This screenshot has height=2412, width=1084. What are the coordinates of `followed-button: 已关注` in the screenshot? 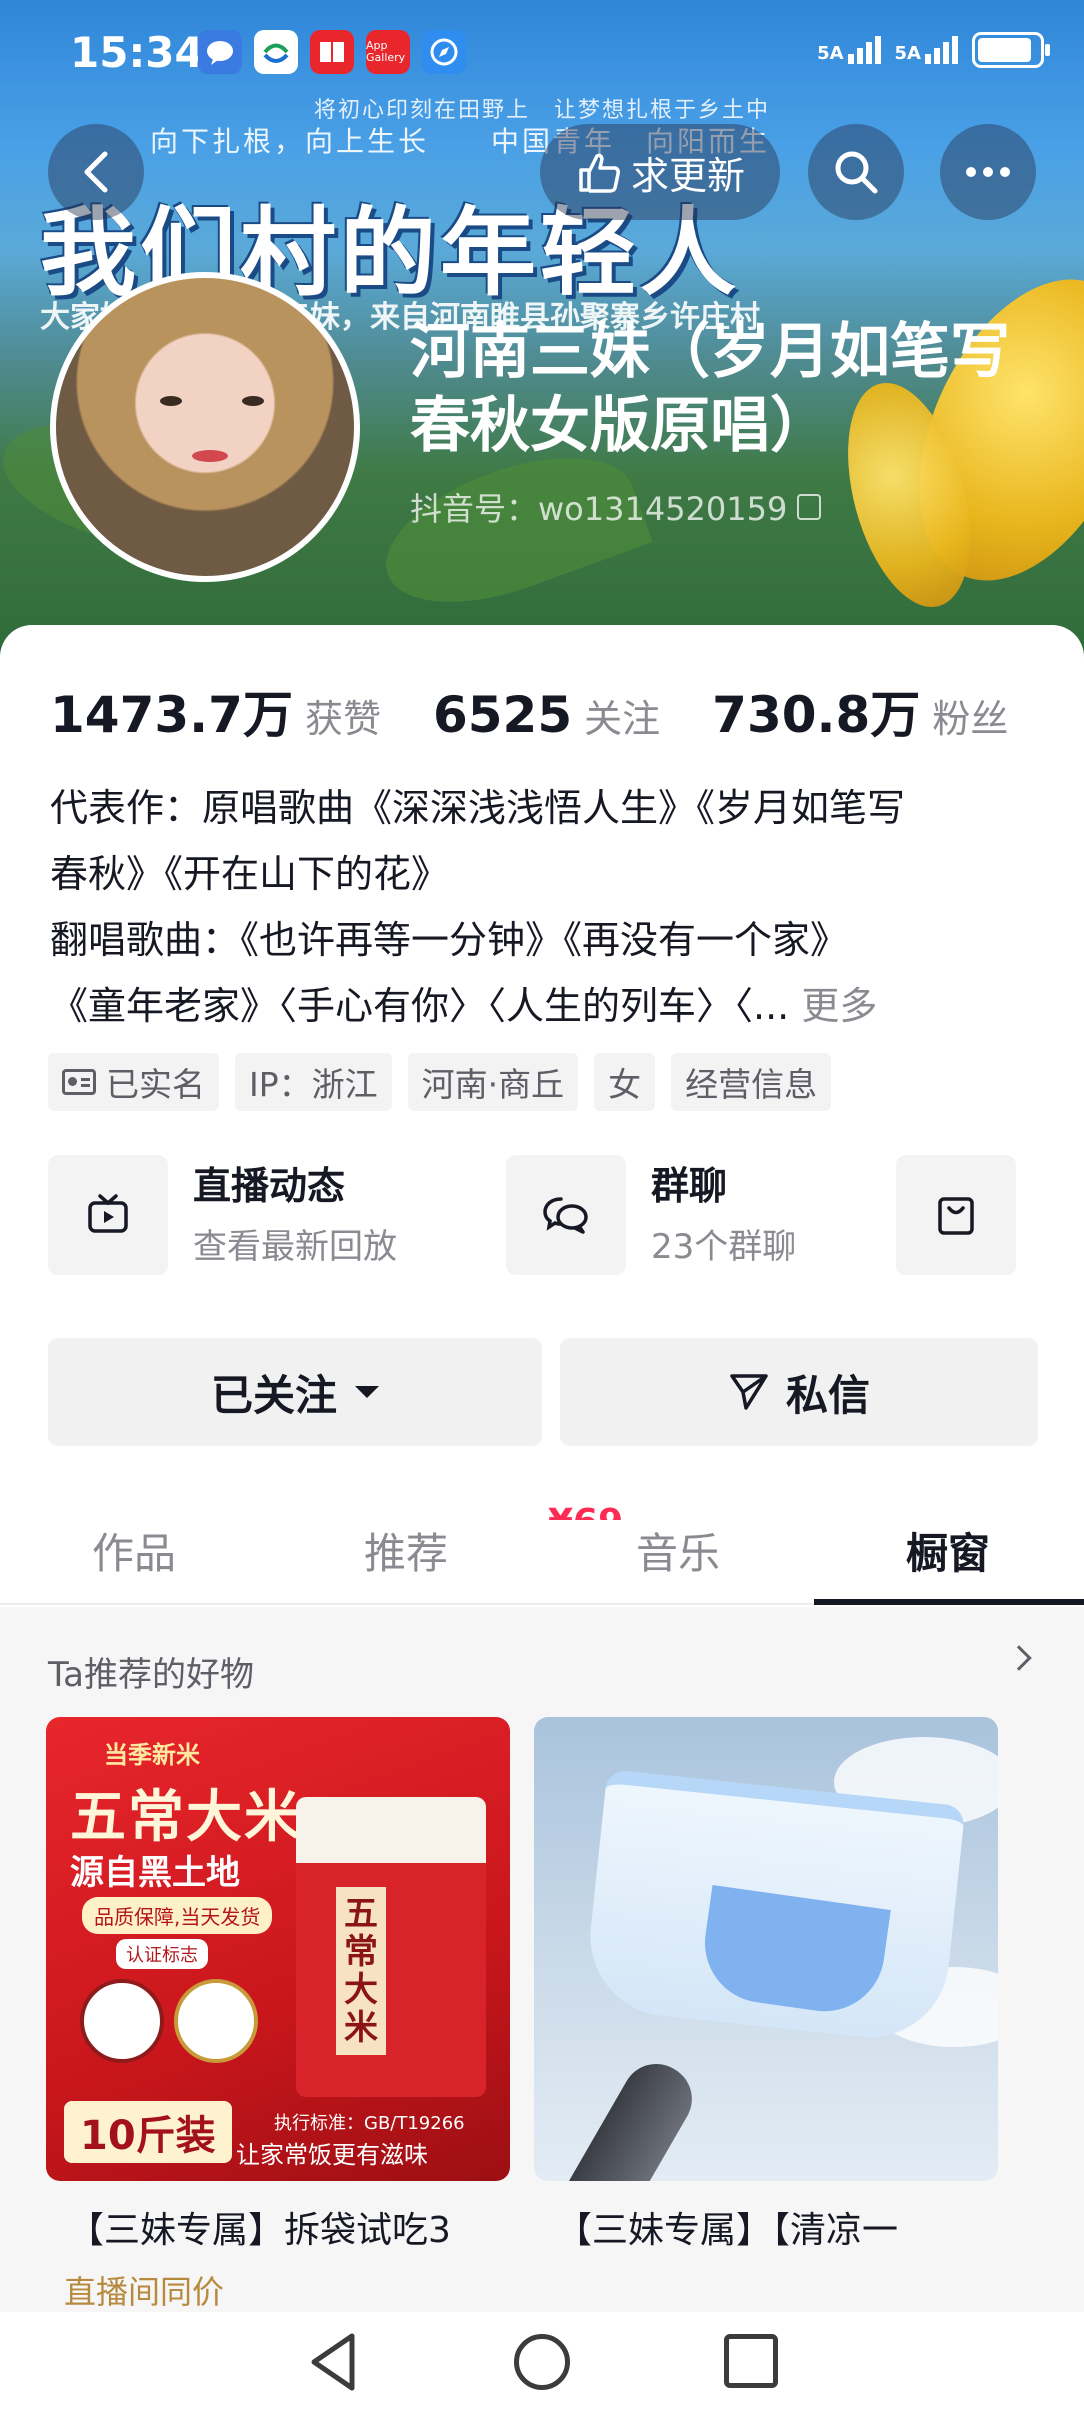 It's located at (295, 1392).